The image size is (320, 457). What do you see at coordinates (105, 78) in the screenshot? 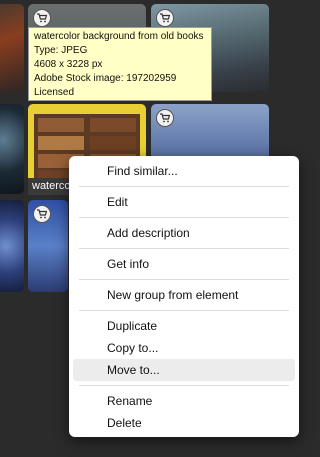
I see `tooltip-stock-id: Adobe Stock image: 197202959` at bounding box center [105, 78].